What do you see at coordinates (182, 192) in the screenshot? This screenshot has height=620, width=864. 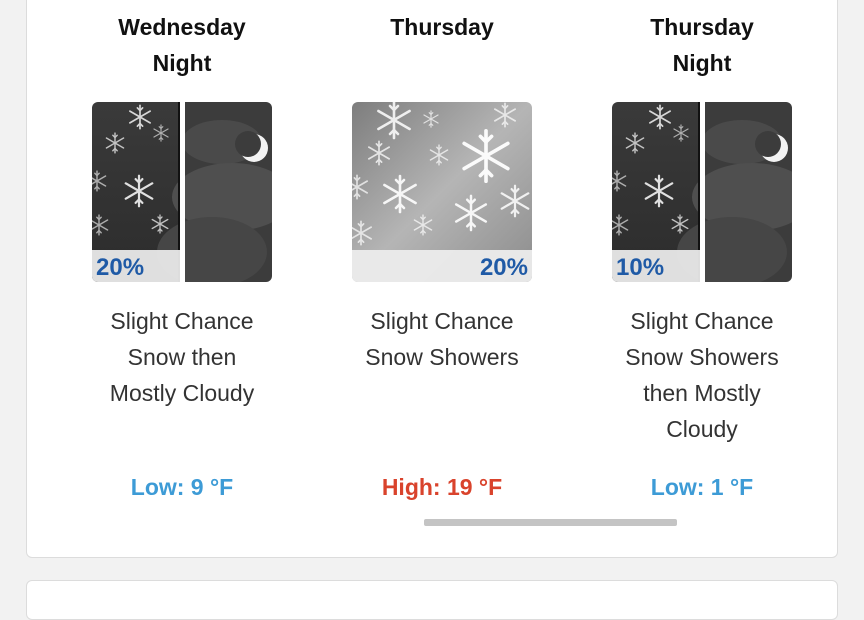 I see `snow-then-cloudy-night-icon: 20%` at bounding box center [182, 192].